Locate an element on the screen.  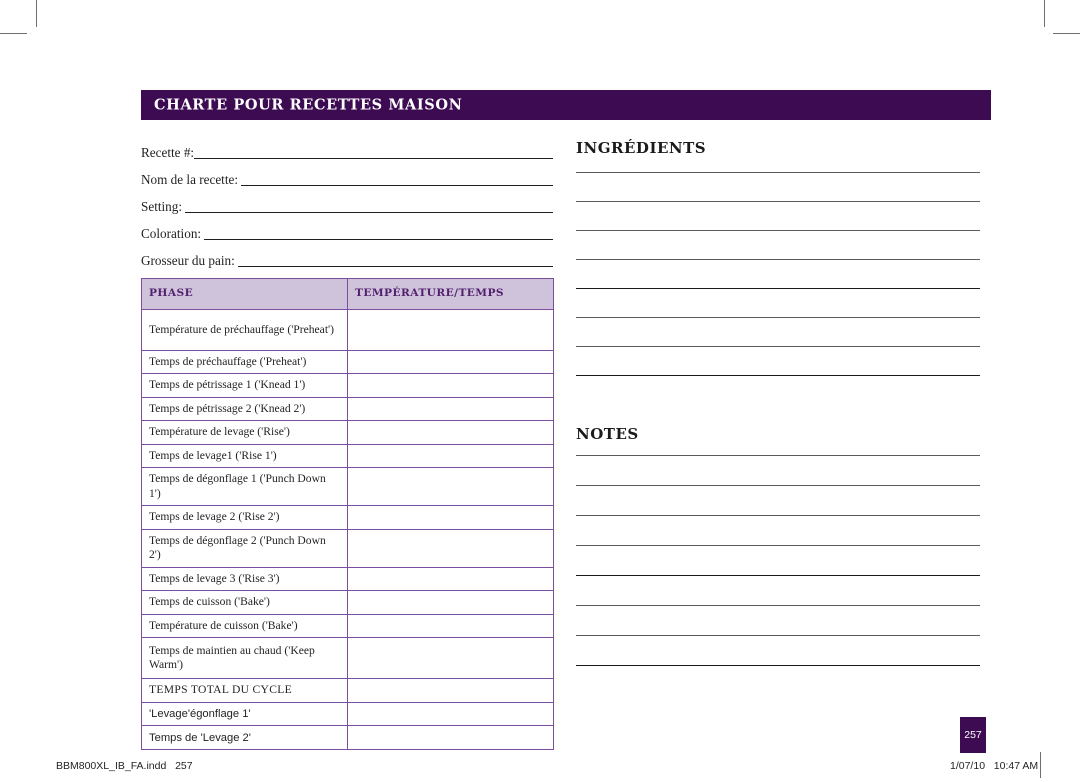
table-row: TEMPS TOTAL DU CYCLE is located at coordinates (347, 690).